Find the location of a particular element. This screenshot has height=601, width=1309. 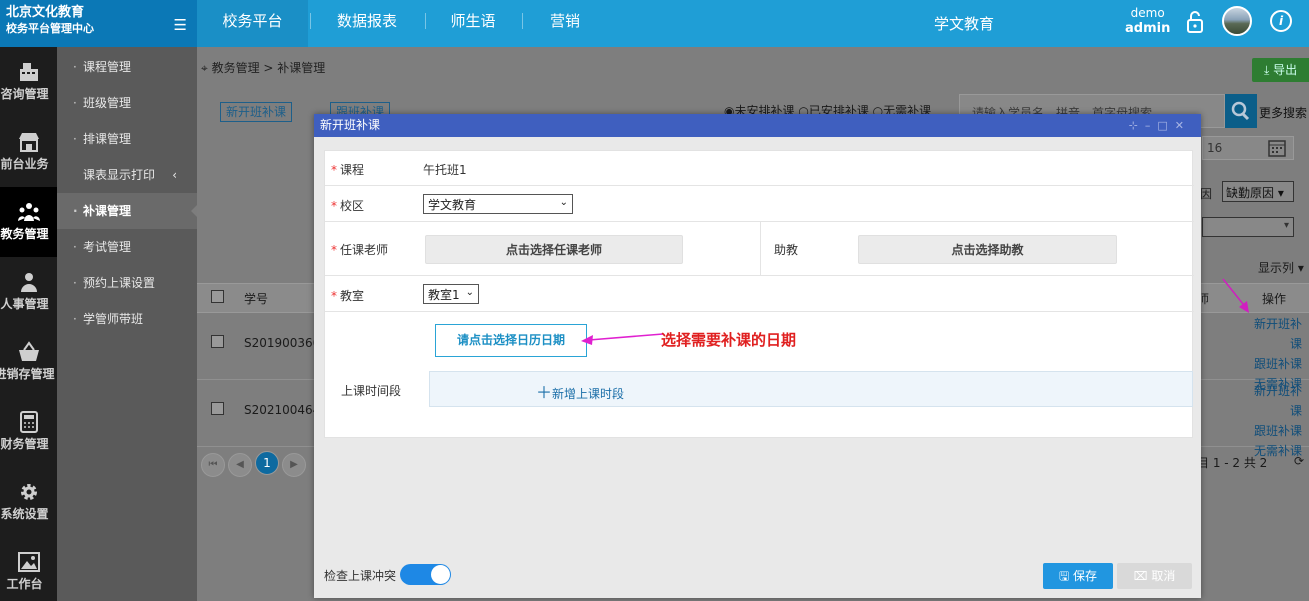

classroom-select: 教室1 ⌄ is located at coordinates (451, 294).